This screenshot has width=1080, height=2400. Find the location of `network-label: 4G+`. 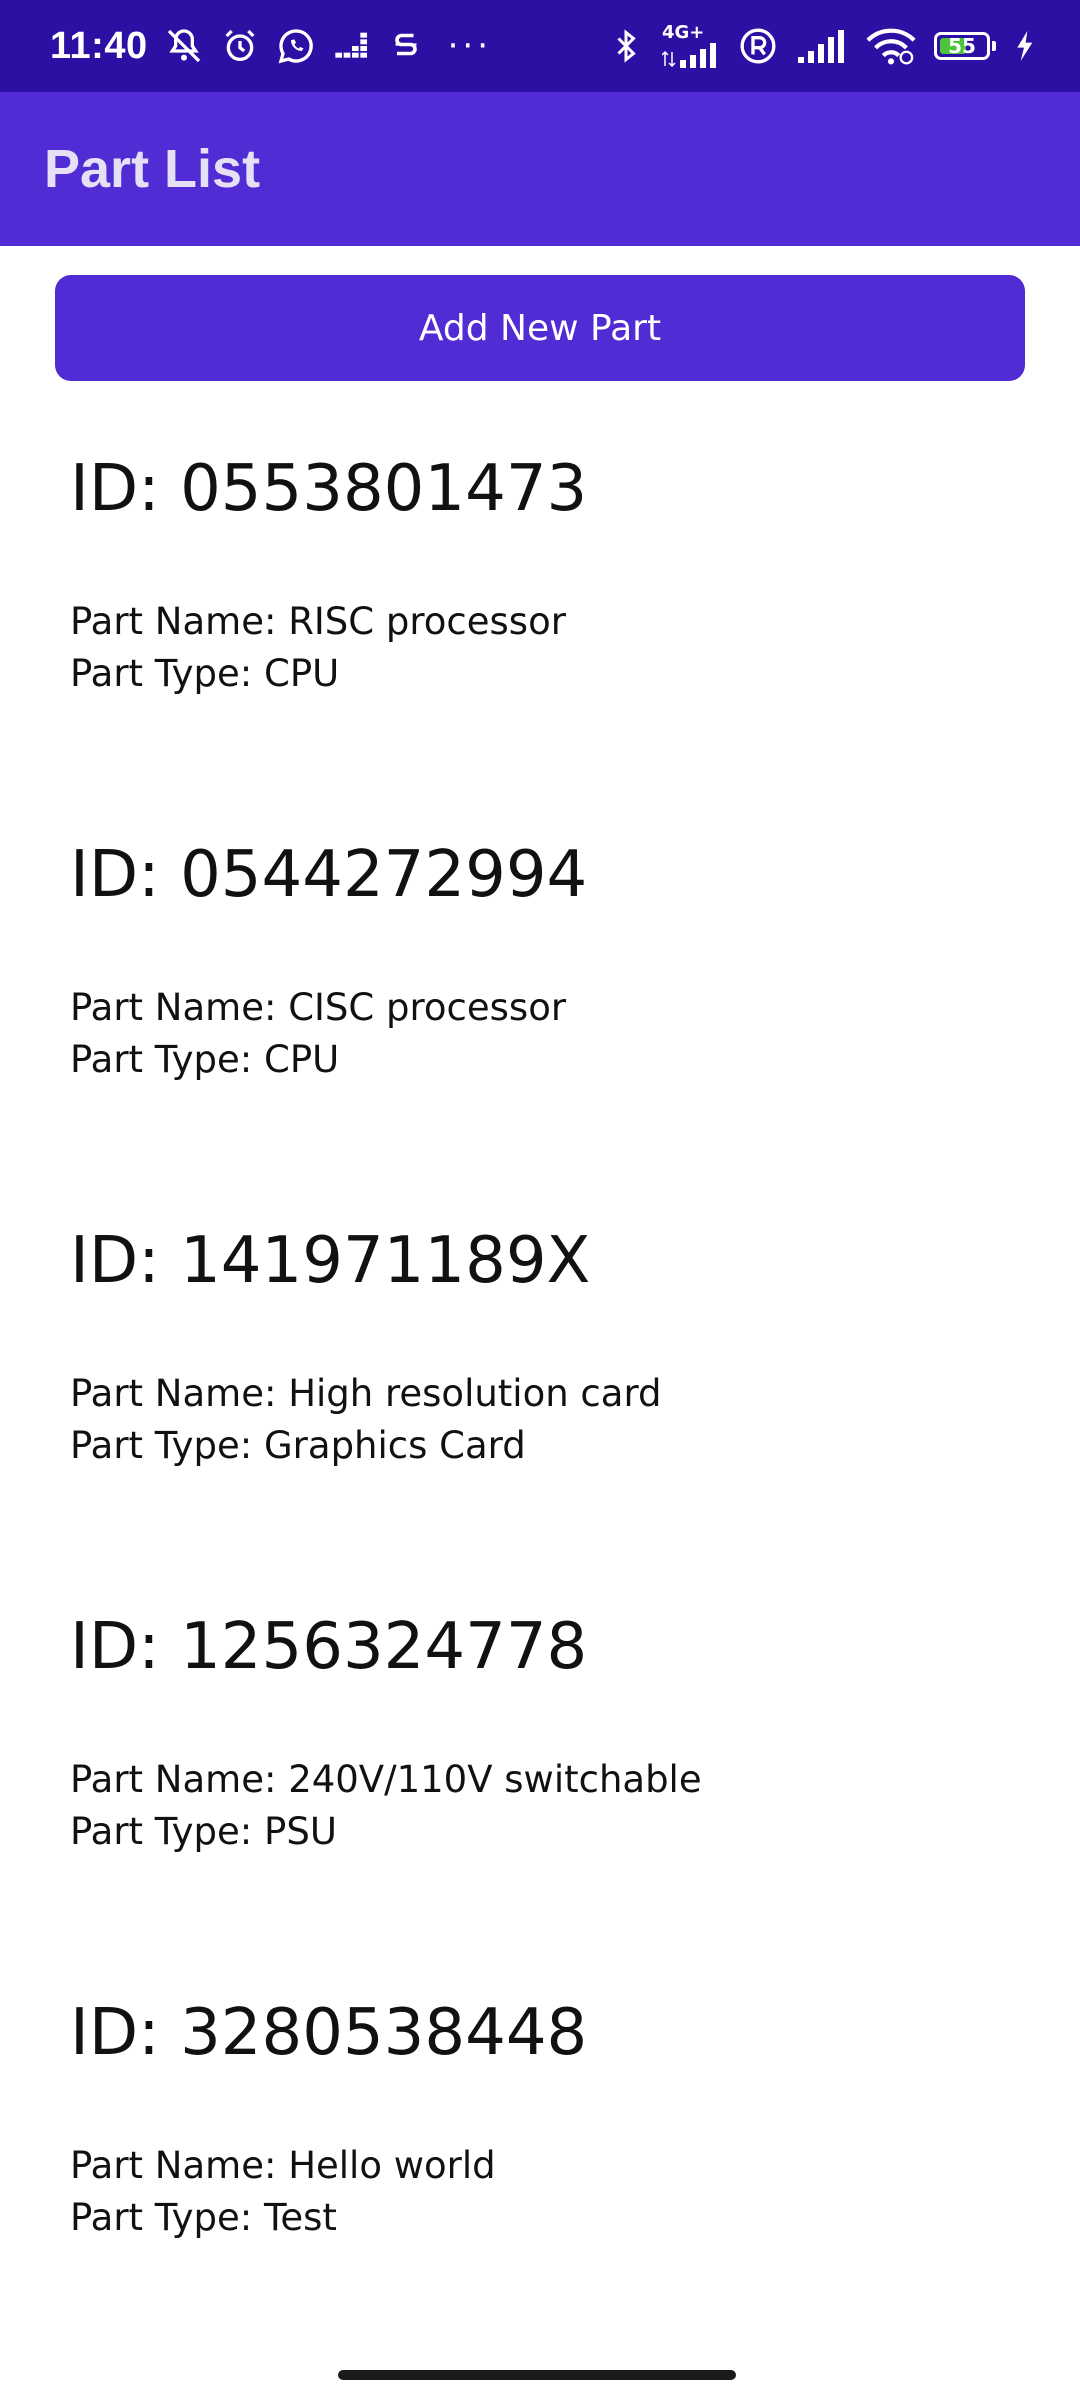

network-label: 4G+ is located at coordinates (683, 32).